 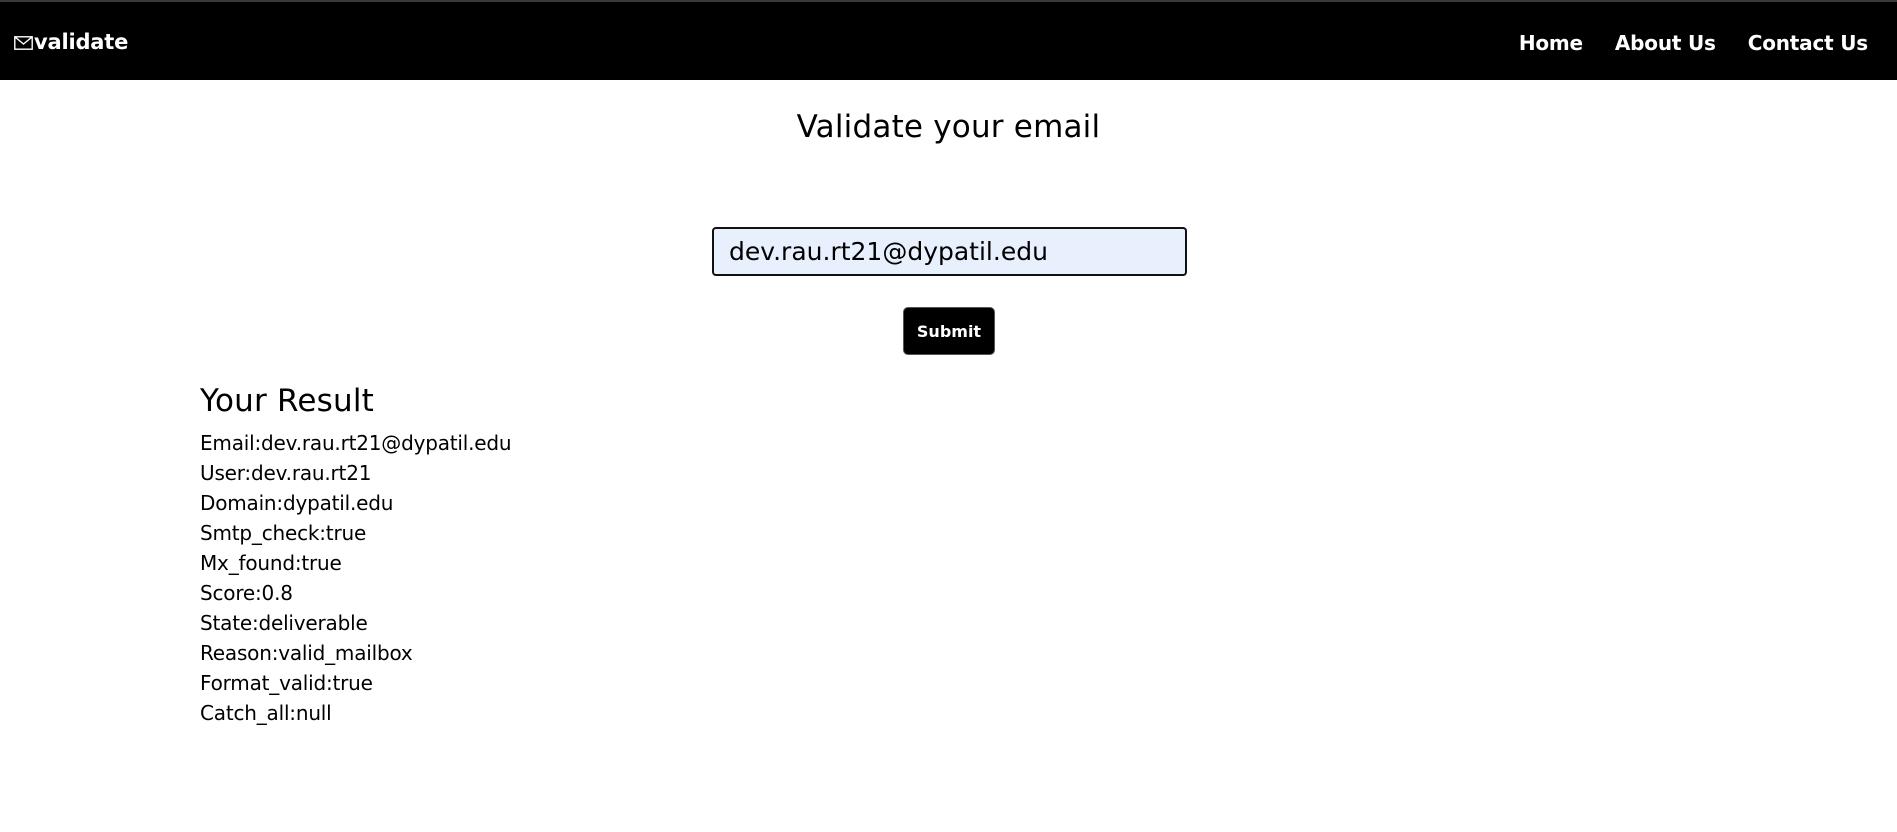 What do you see at coordinates (81, 42) in the screenshot?
I see `brand-label: validate` at bounding box center [81, 42].